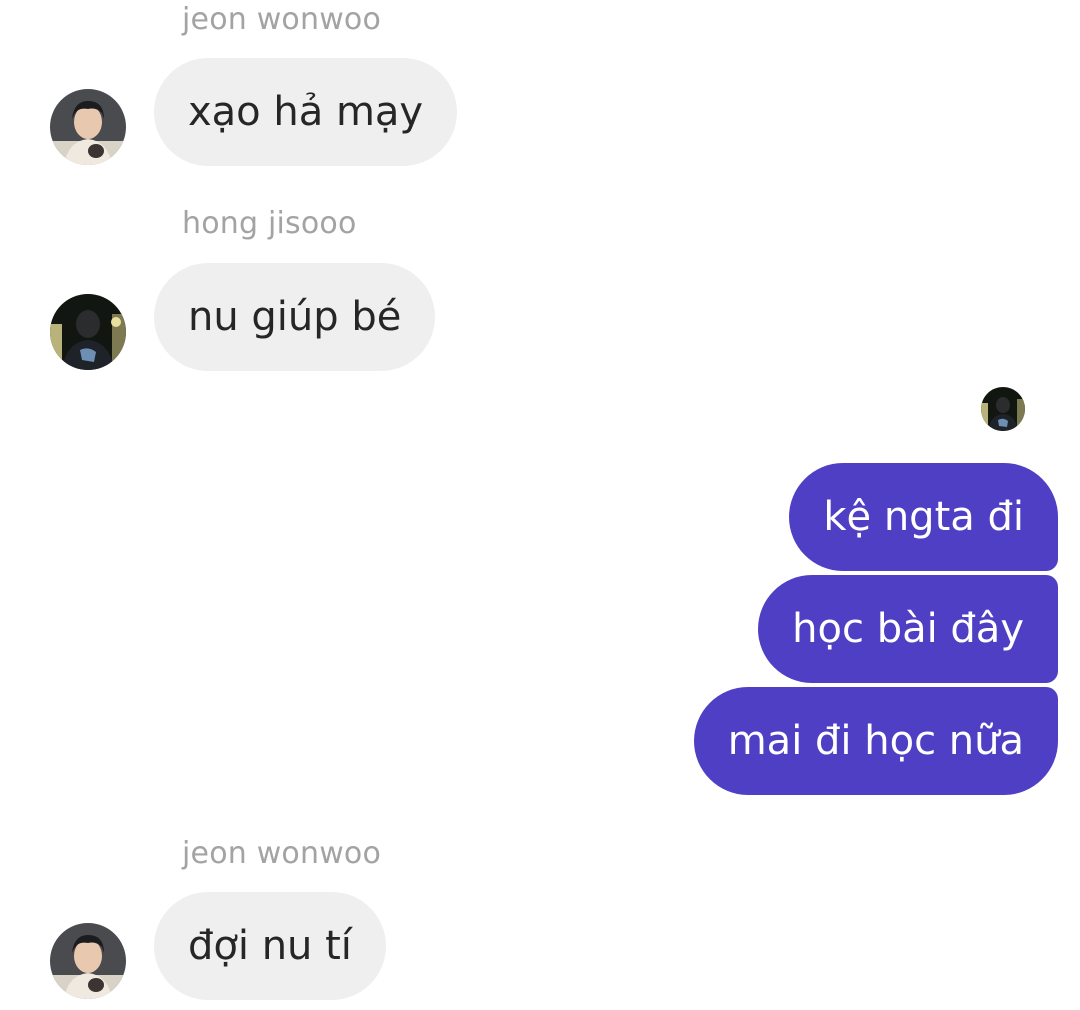  Describe the element at coordinates (295, 317) in the screenshot. I see `message-bubble: nu giúp bé` at that location.